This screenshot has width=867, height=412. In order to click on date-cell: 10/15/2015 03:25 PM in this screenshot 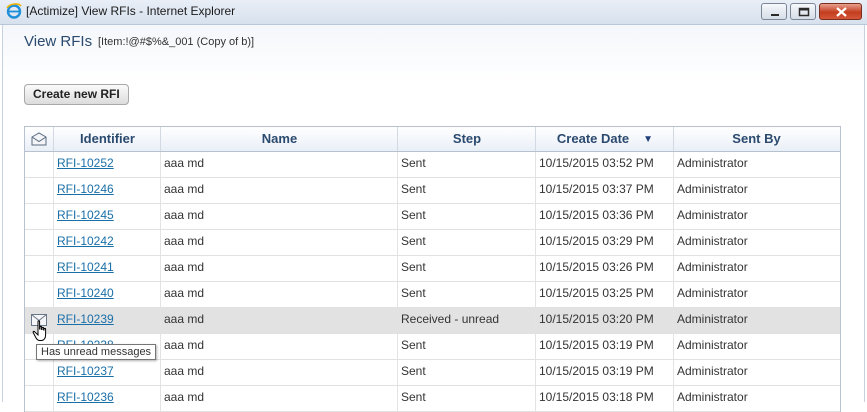, I will do `click(604, 294)`.